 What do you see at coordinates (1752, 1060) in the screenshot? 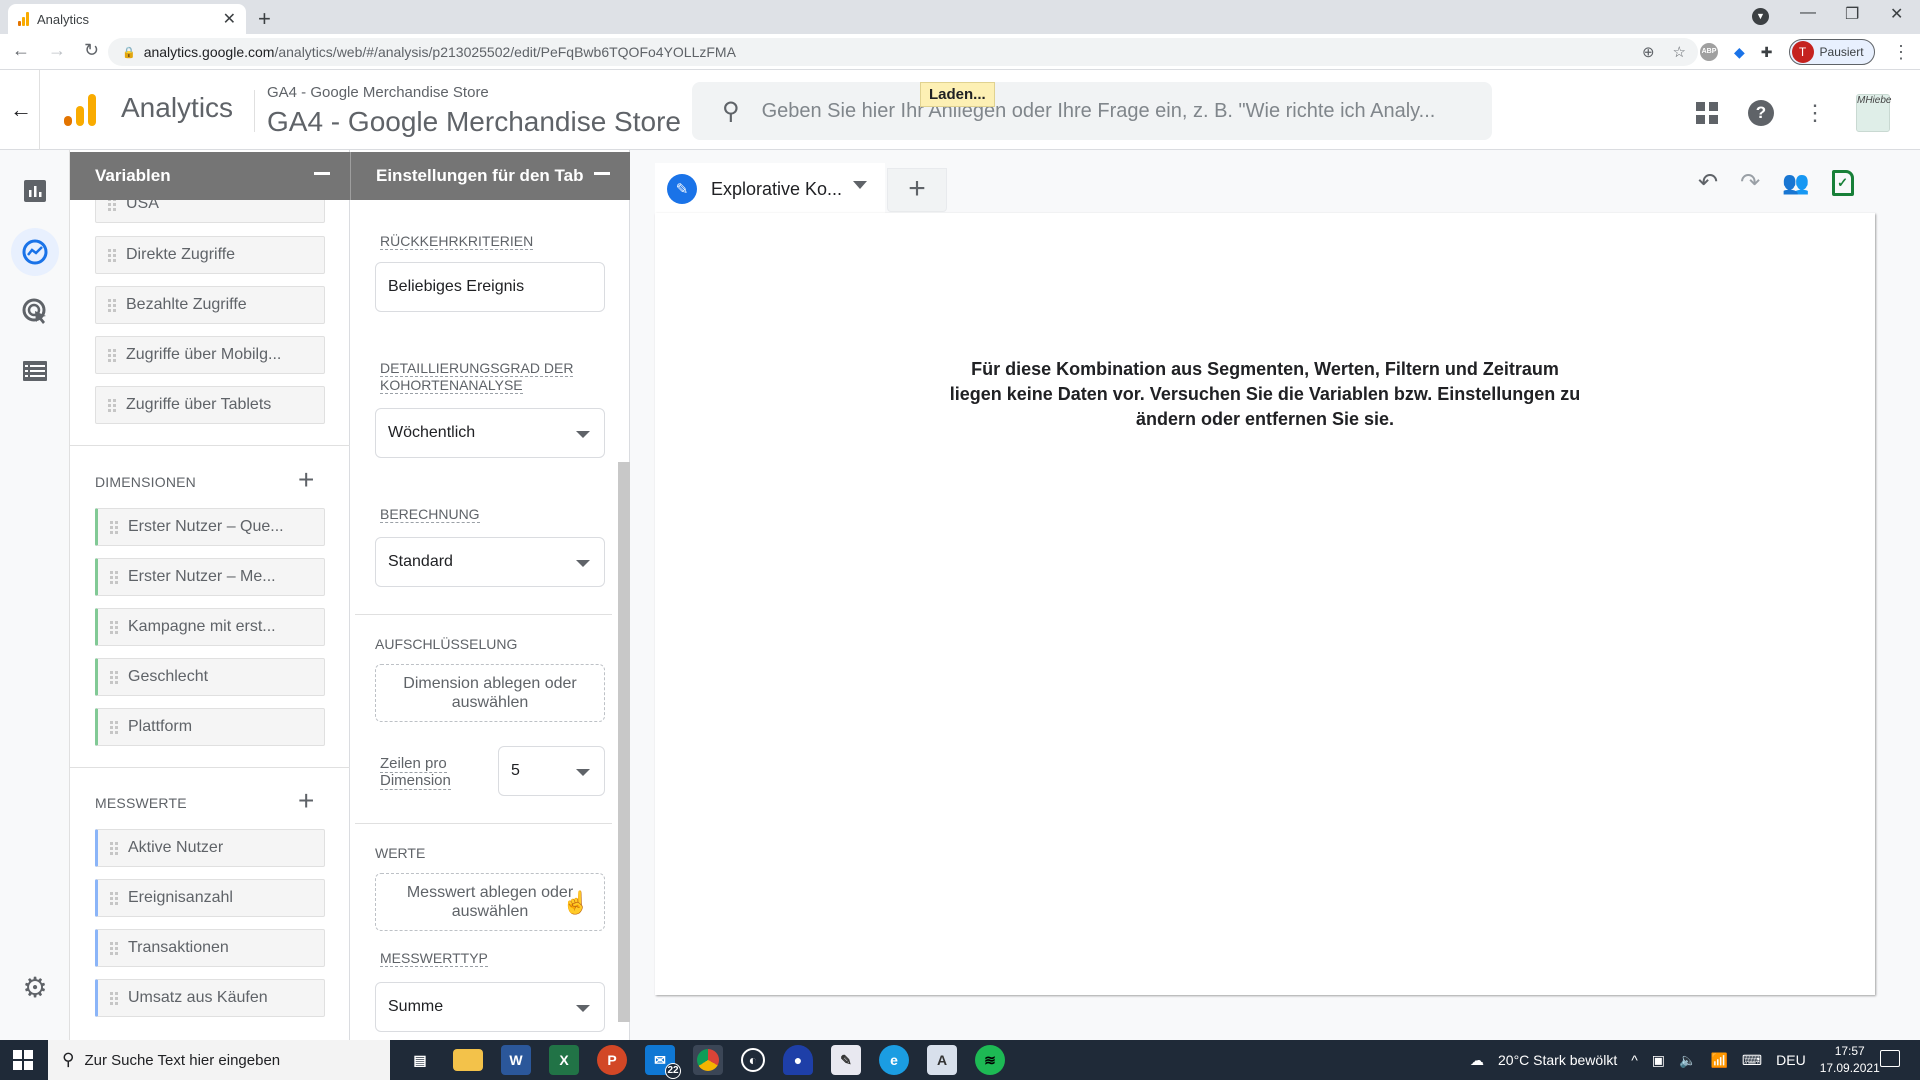
I see `keyboard-icon: ⌨` at bounding box center [1752, 1060].